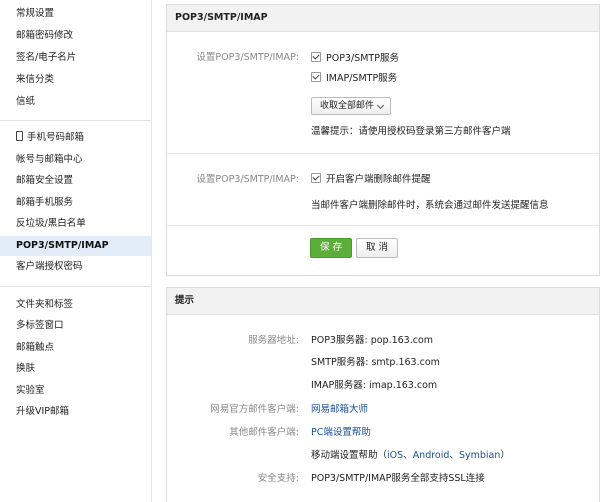  I want to click on official-client-label: 网易官方邮件客户端:, so click(254, 409).